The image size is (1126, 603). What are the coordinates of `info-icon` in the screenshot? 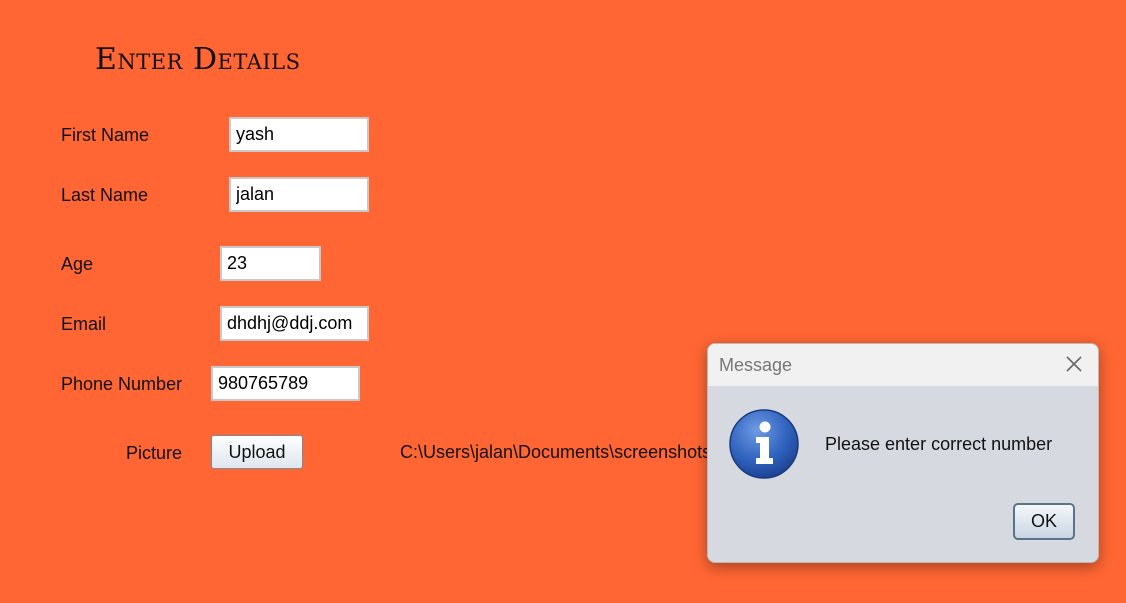 It's located at (764, 444).